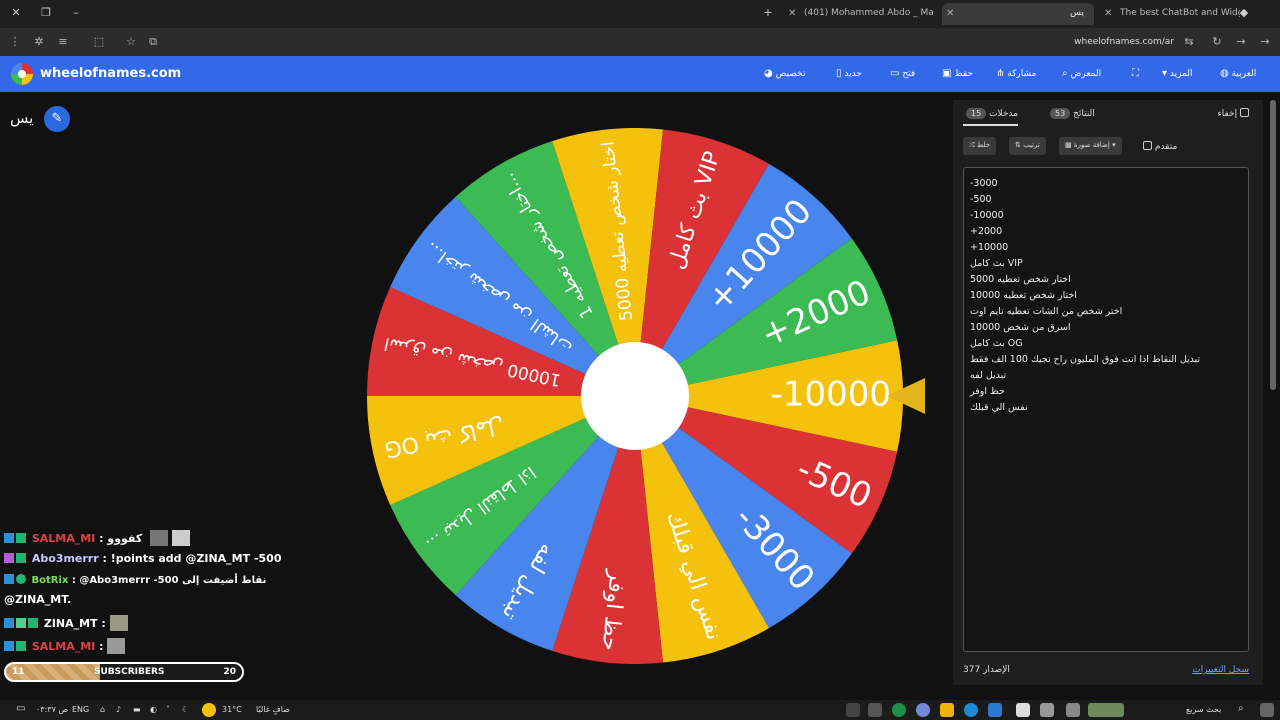 The height and width of the screenshot is (720, 1280). What do you see at coordinates (102, 709) in the screenshot?
I see `network-icon: ⌂` at bounding box center [102, 709].